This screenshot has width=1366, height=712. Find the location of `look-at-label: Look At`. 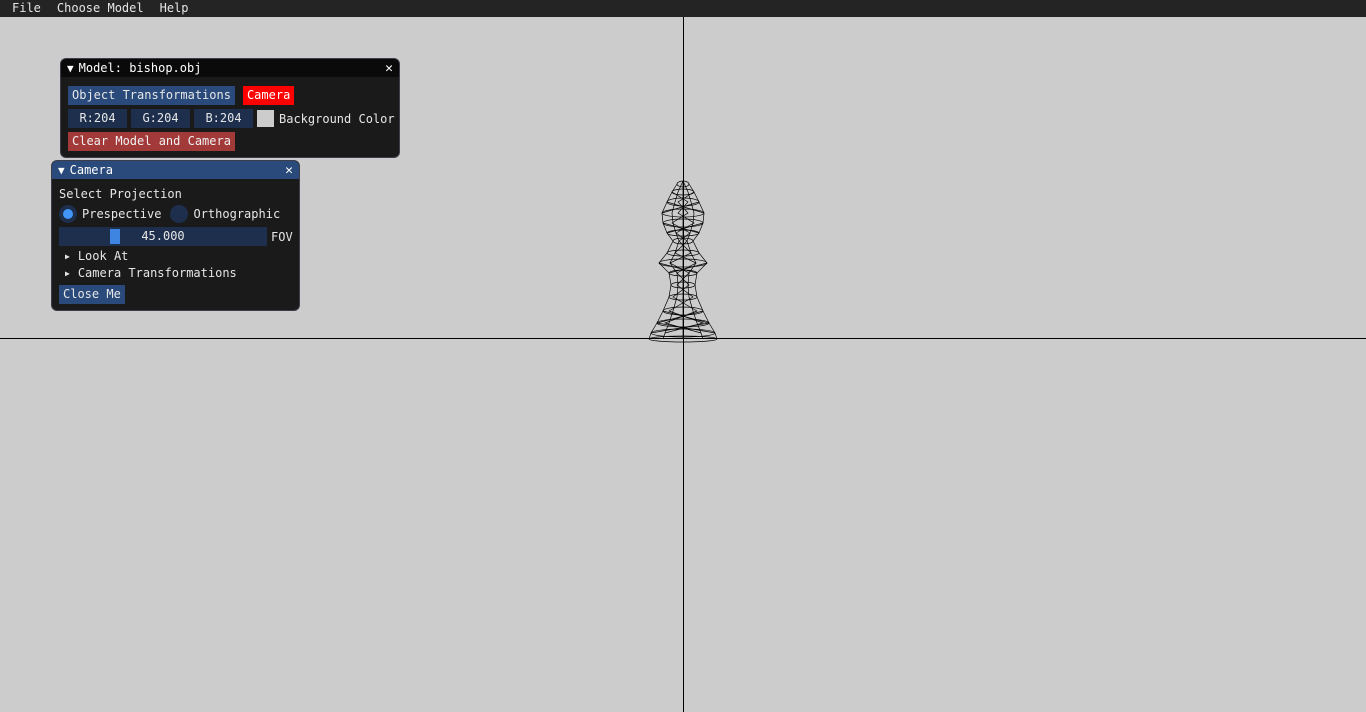

look-at-label: Look At is located at coordinates (103, 256).